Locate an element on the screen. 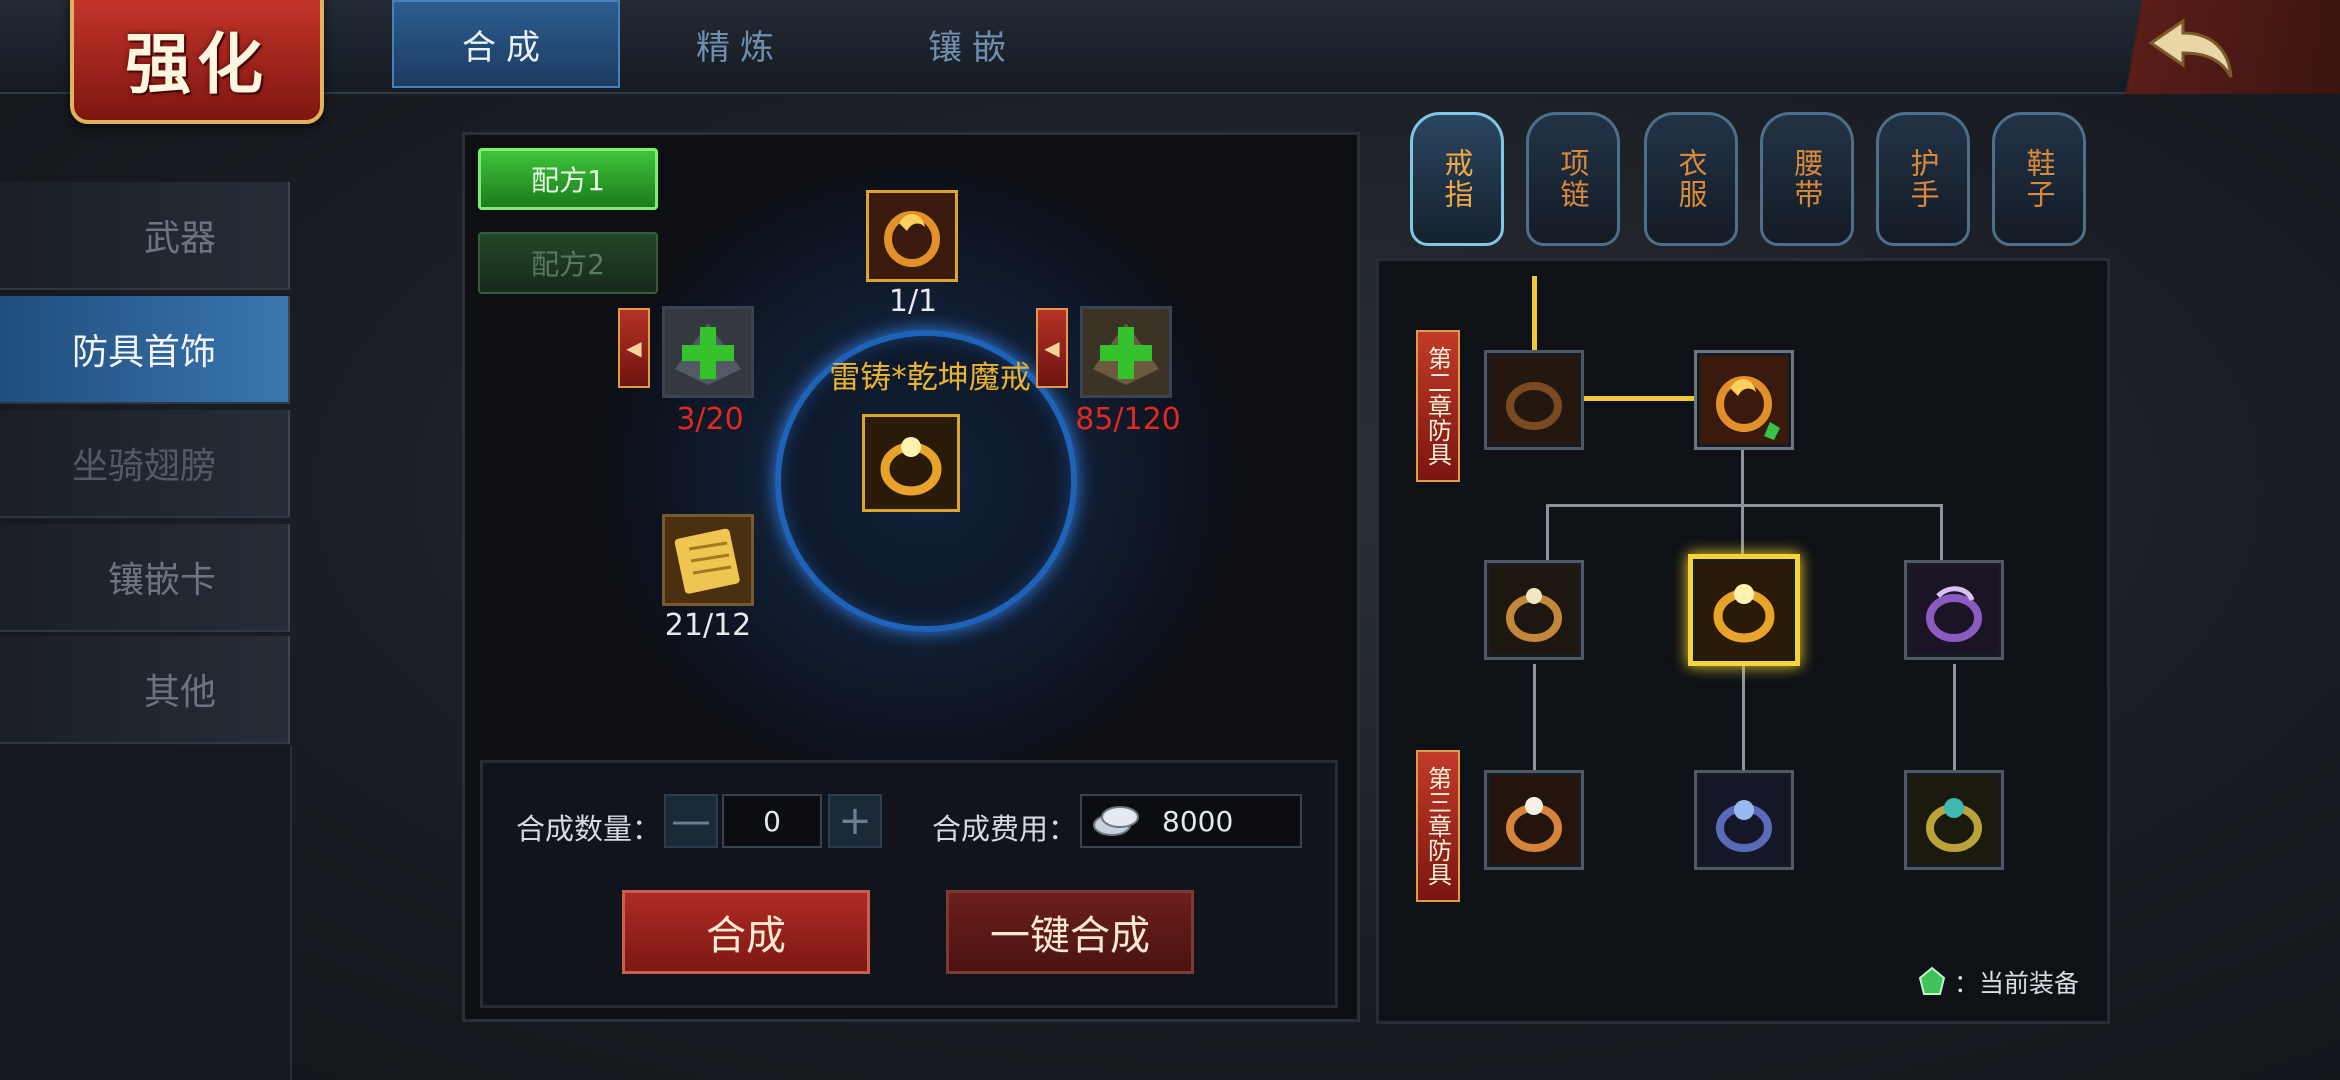 This screenshot has height=1080, width=2340. minus-icon: — is located at coordinates (691, 821).